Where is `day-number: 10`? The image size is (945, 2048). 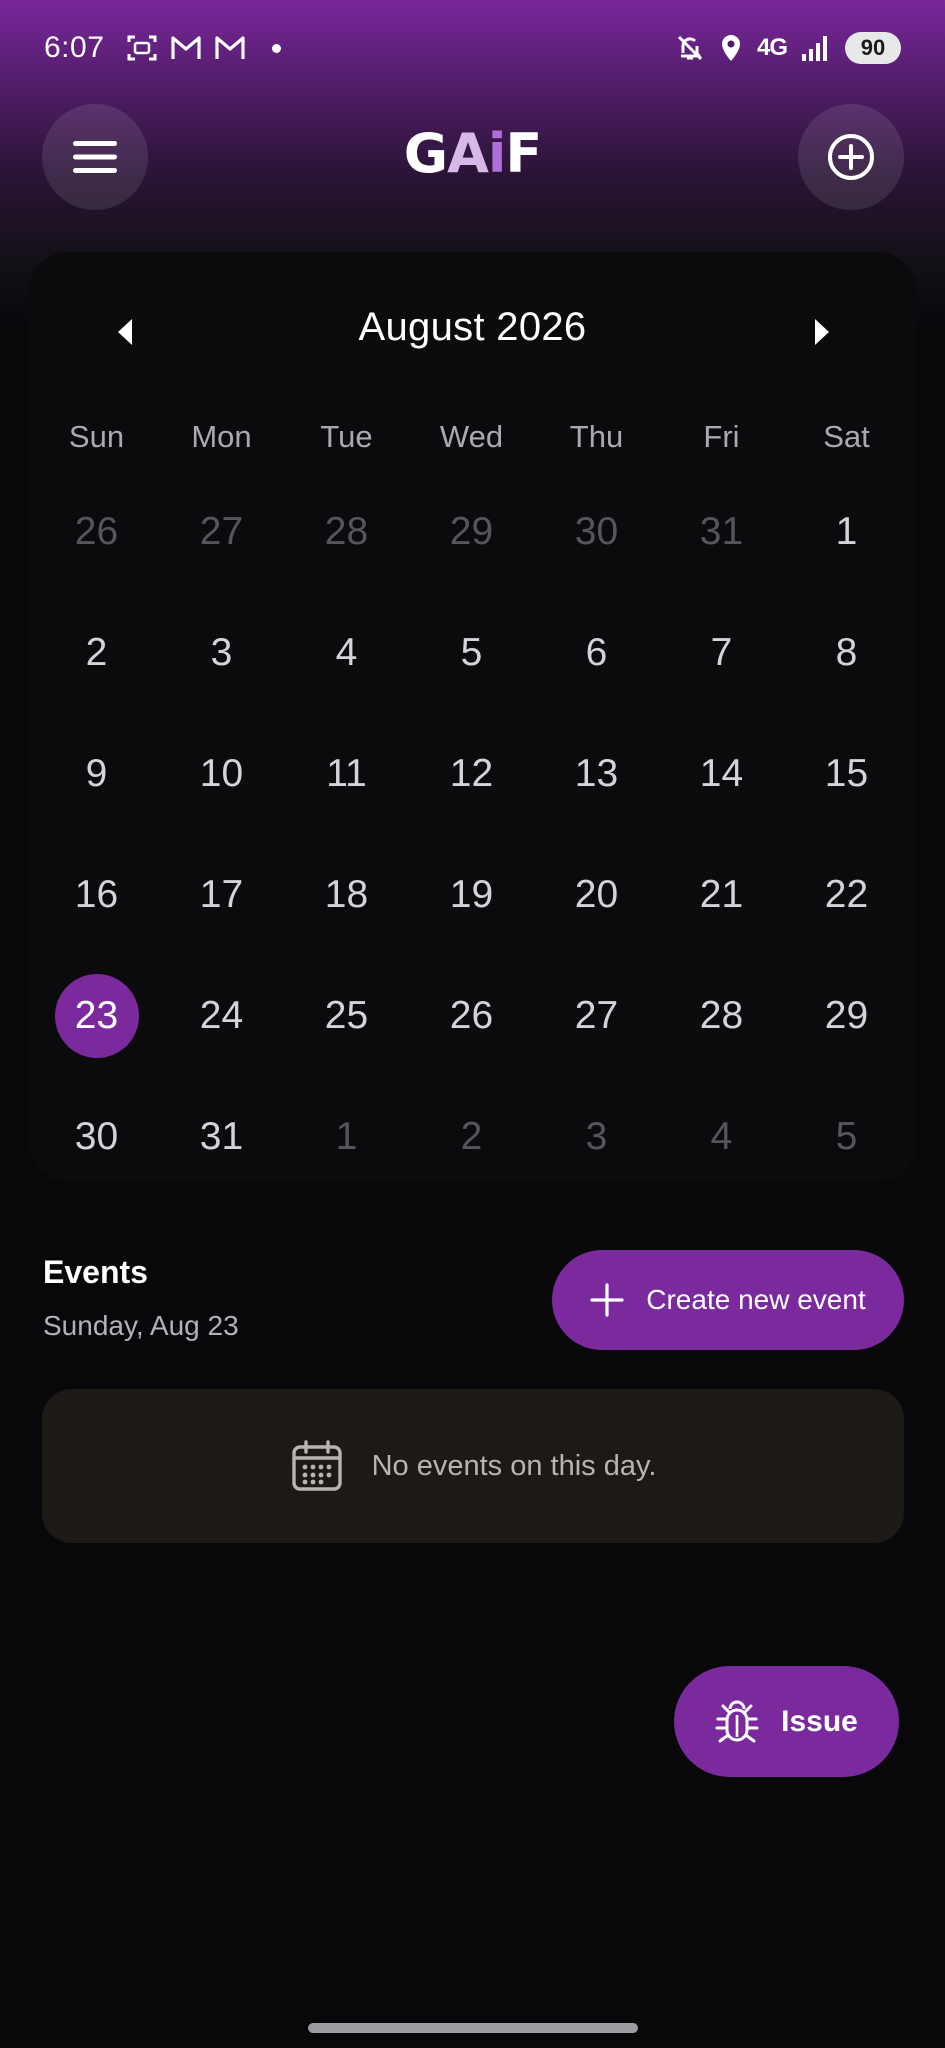 day-number: 10 is located at coordinates (221, 773).